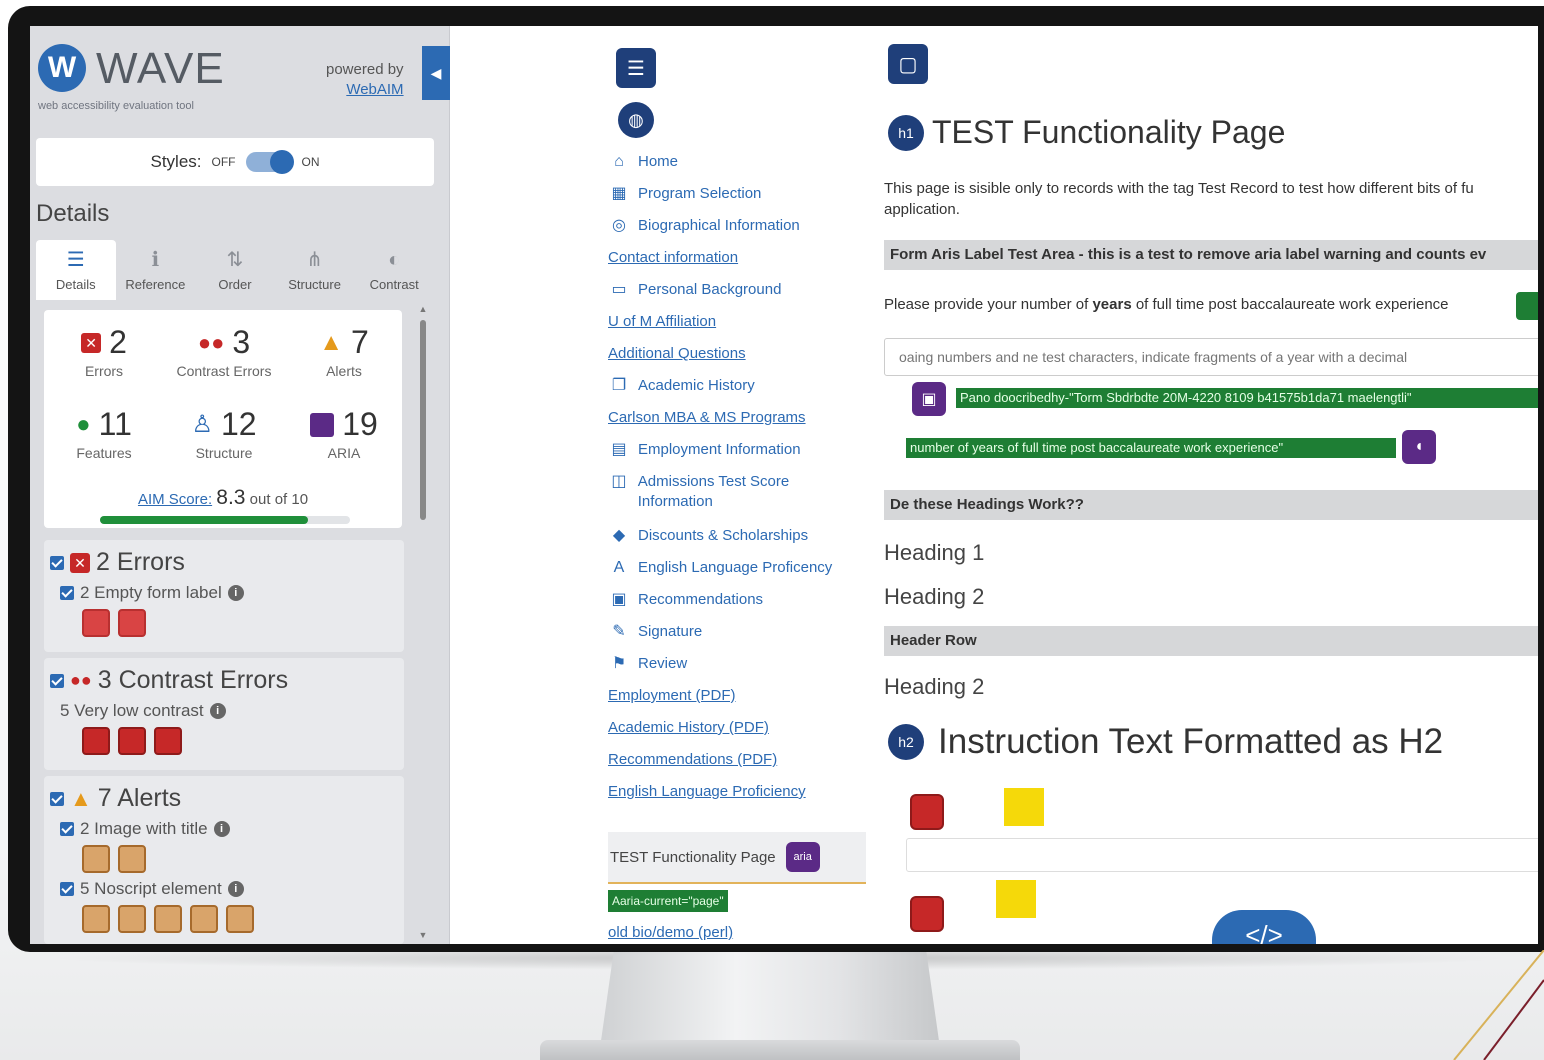 This screenshot has width=1544, height=1060. Describe the element at coordinates (737, 418) in the screenshot. I see `nav-item-carlson: Carlson MBA & MS Programs` at that location.